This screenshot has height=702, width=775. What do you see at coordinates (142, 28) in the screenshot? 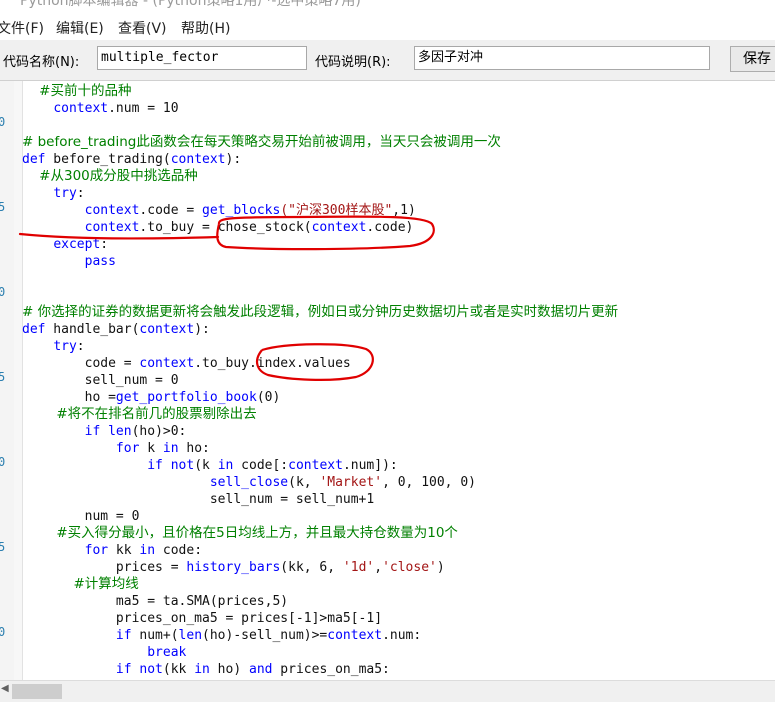
I see `menu-view: 查看(V)` at bounding box center [142, 28].